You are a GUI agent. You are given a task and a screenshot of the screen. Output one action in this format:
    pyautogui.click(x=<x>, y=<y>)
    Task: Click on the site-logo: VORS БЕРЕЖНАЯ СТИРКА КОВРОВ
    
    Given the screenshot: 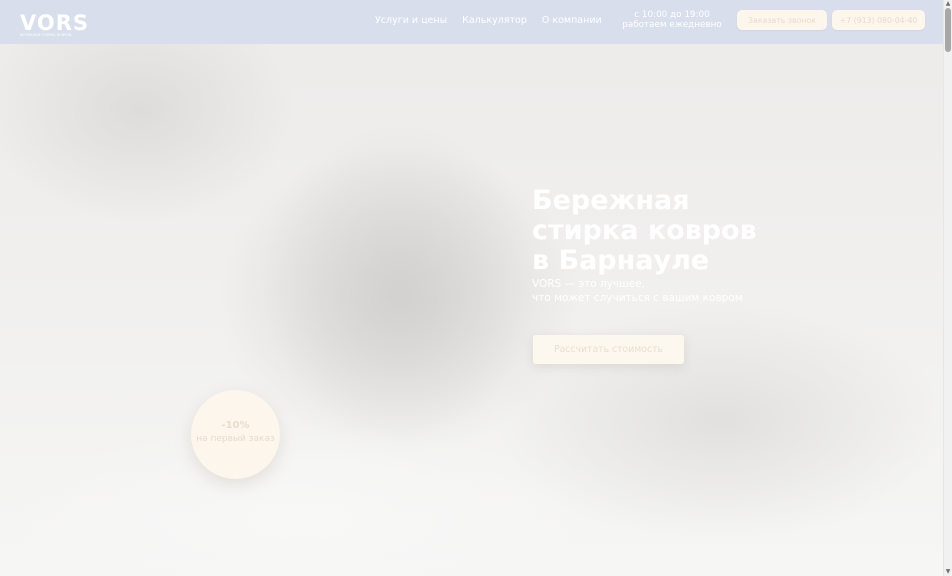 What is the action you would take?
    pyautogui.click(x=54, y=21)
    